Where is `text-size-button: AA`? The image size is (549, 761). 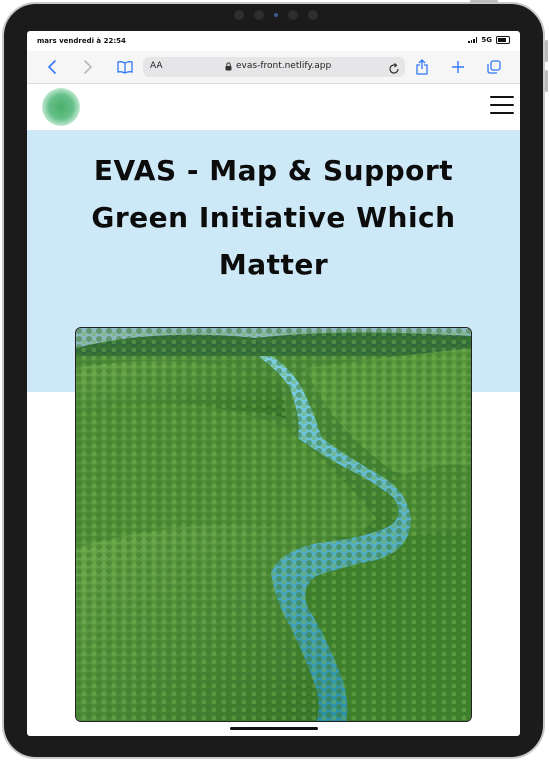 text-size-button: AA is located at coordinates (156, 66).